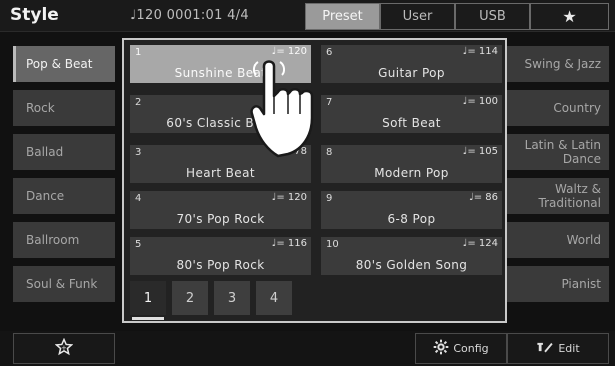 Image resolution: width=615 pixels, height=366 pixels. What do you see at coordinates (411, 219) in the screenshot?
I see `style-name: 6-8 Pop` at bounding box center [411, 219].